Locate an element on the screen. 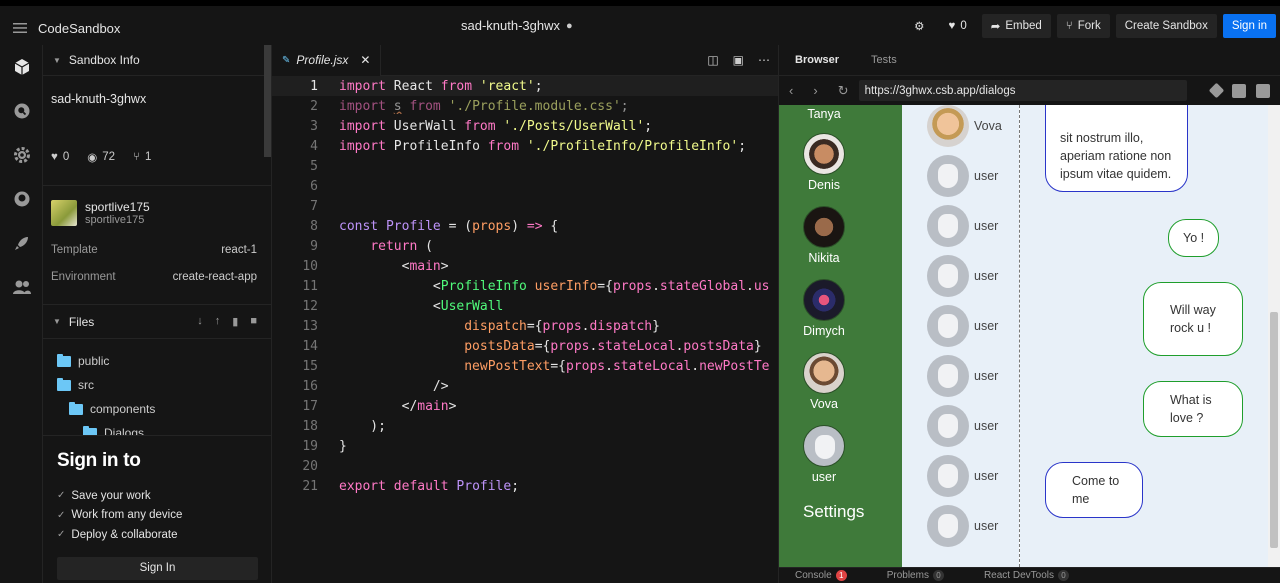  friend-item: Denis is located at coordinates (824, 162).